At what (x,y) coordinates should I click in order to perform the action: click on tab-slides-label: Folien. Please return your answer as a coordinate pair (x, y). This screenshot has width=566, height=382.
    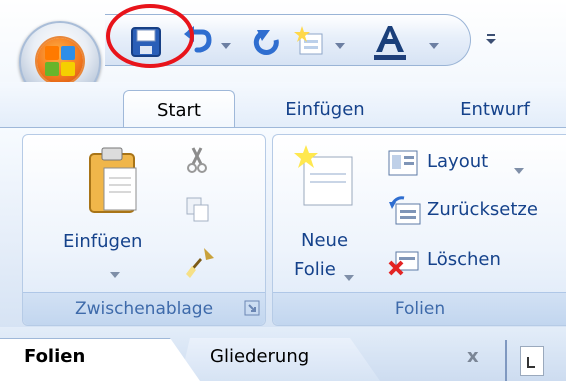
    Looking at the image, I should click on (54, 356).